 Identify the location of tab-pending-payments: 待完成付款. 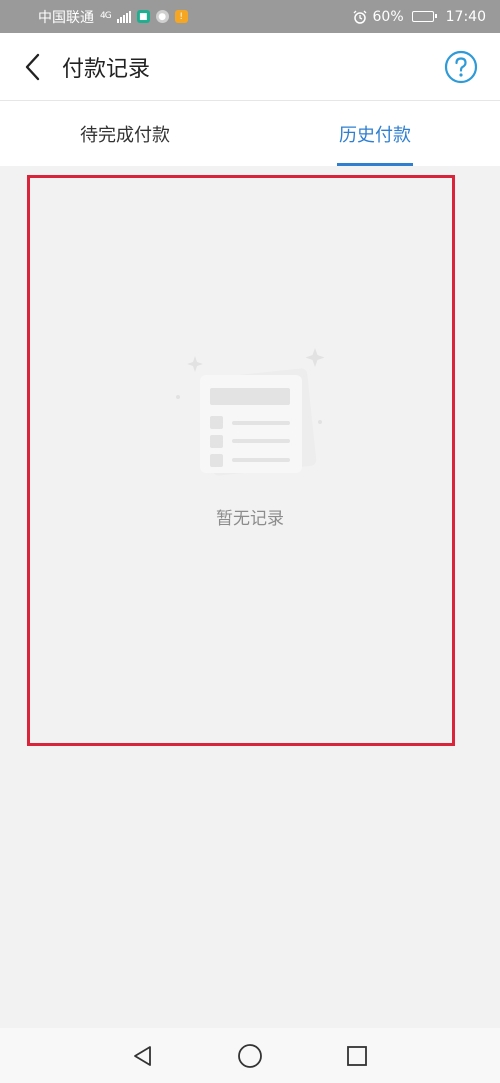
(125, 133).